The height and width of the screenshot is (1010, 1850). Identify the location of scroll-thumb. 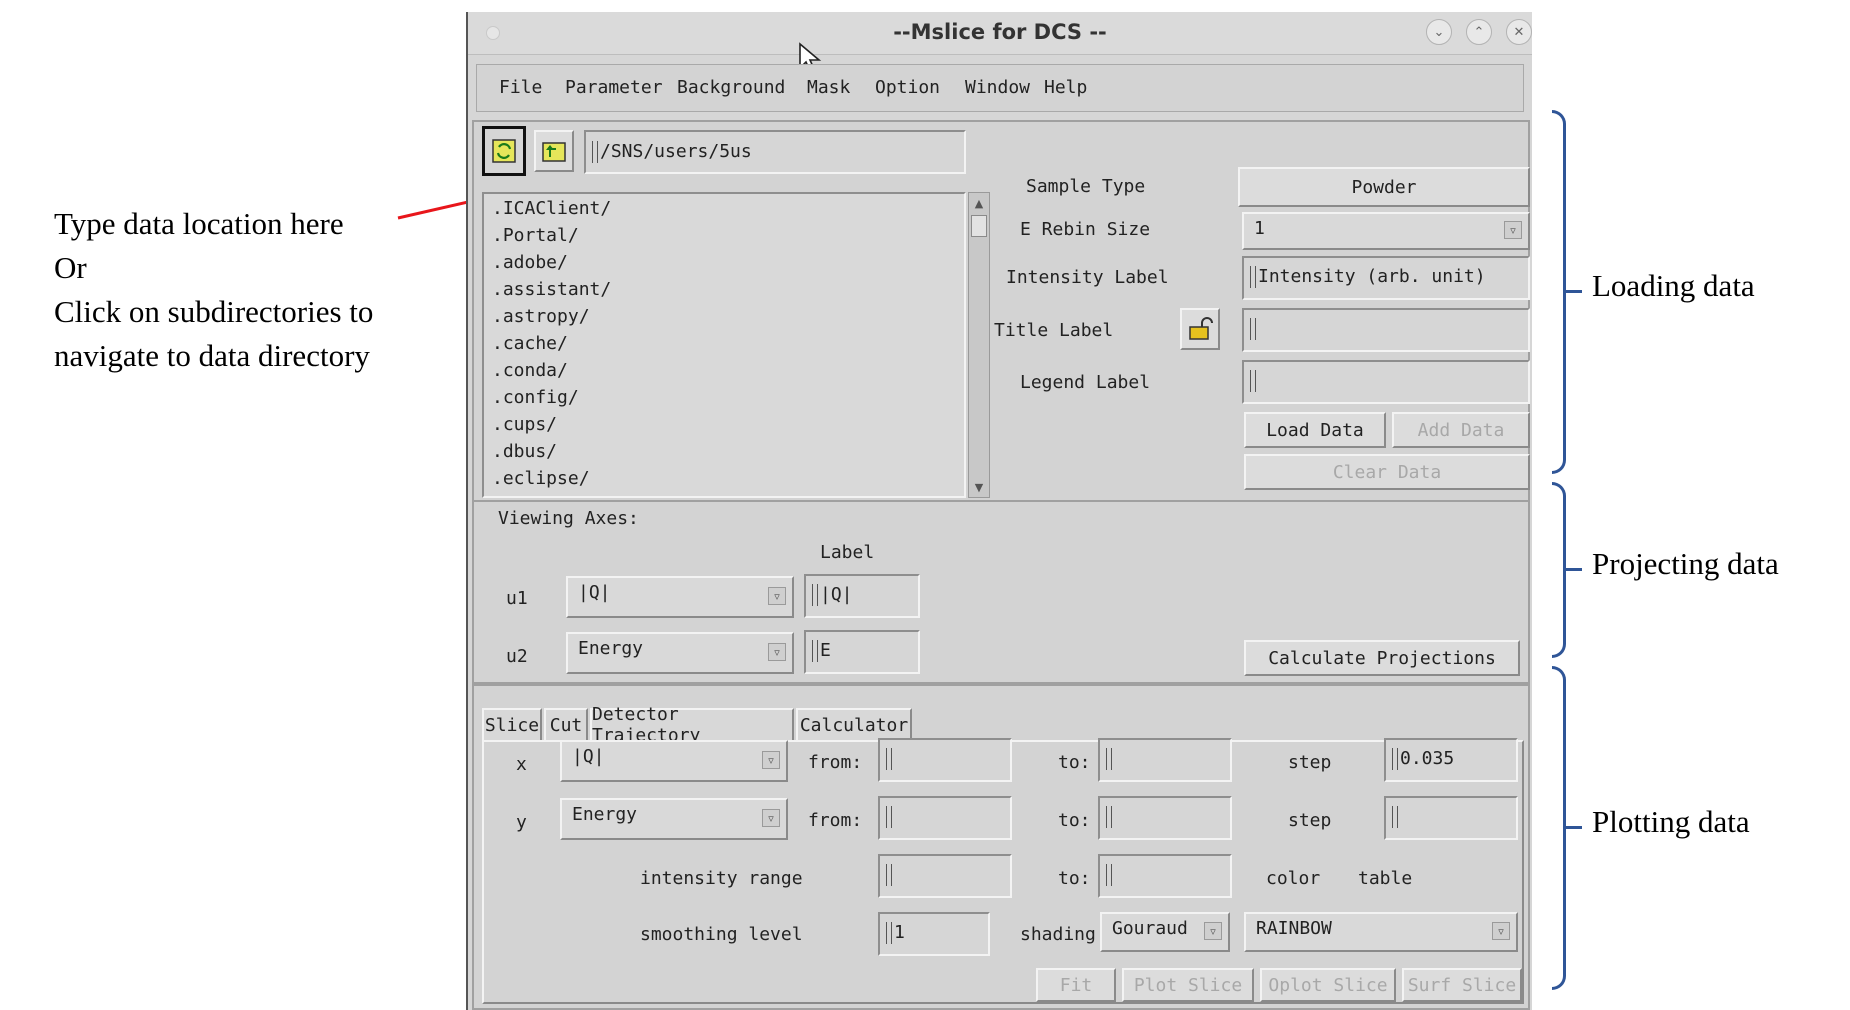
(979, 226).